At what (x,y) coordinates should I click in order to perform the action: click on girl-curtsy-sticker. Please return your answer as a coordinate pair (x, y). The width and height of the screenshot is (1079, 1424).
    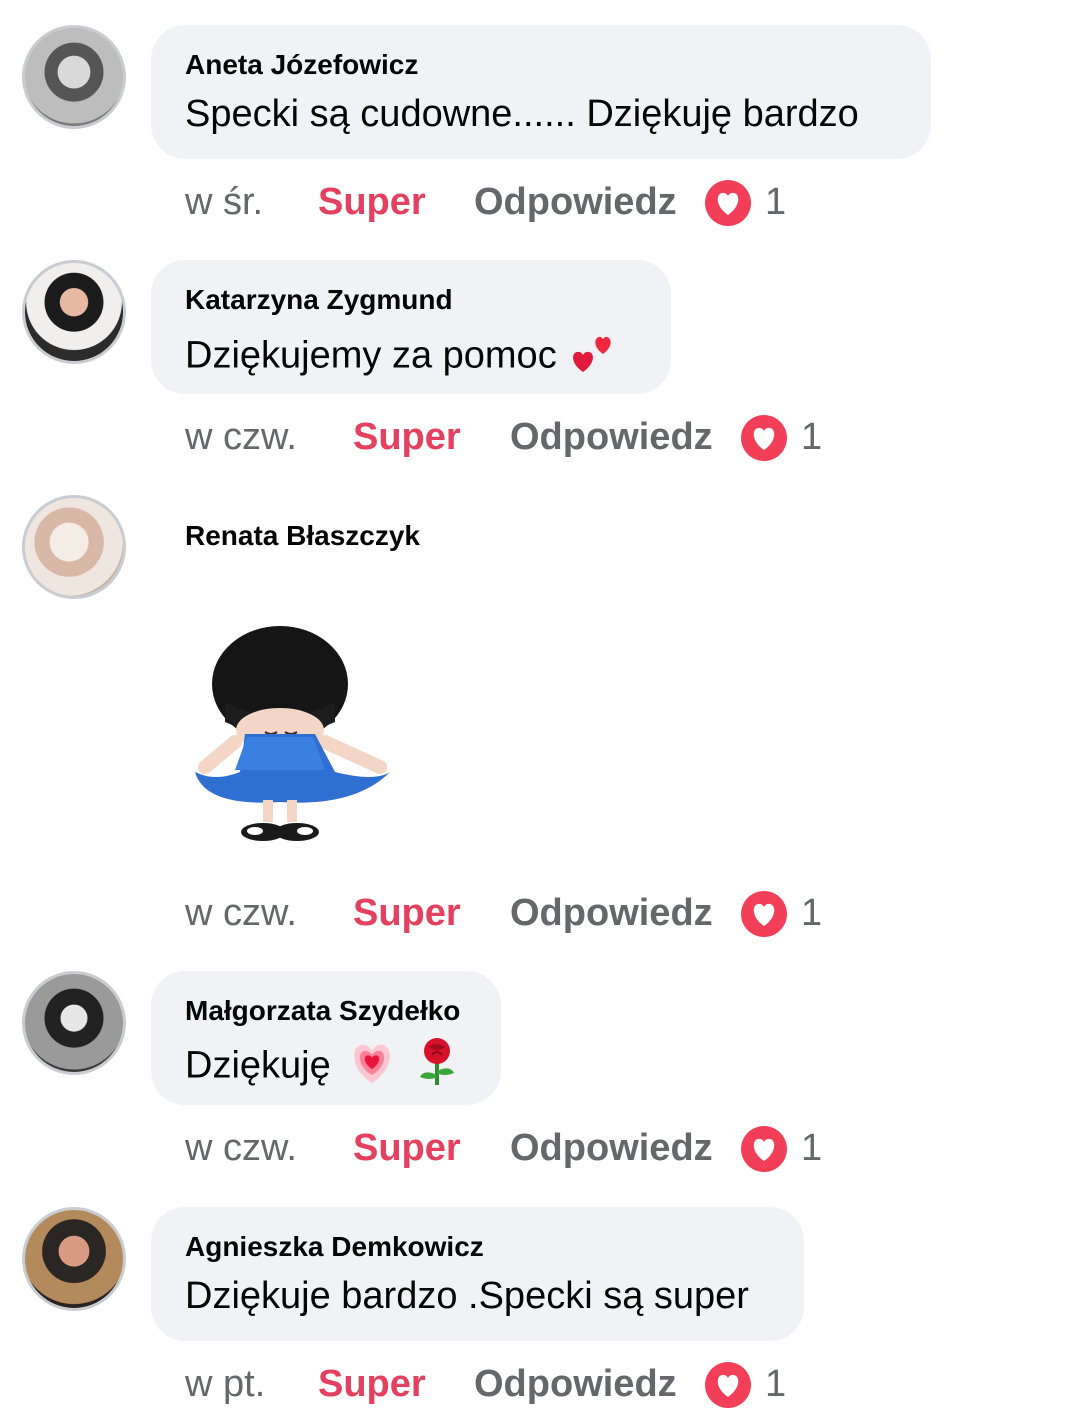
    Looking at the image, I should click on (295, 736).